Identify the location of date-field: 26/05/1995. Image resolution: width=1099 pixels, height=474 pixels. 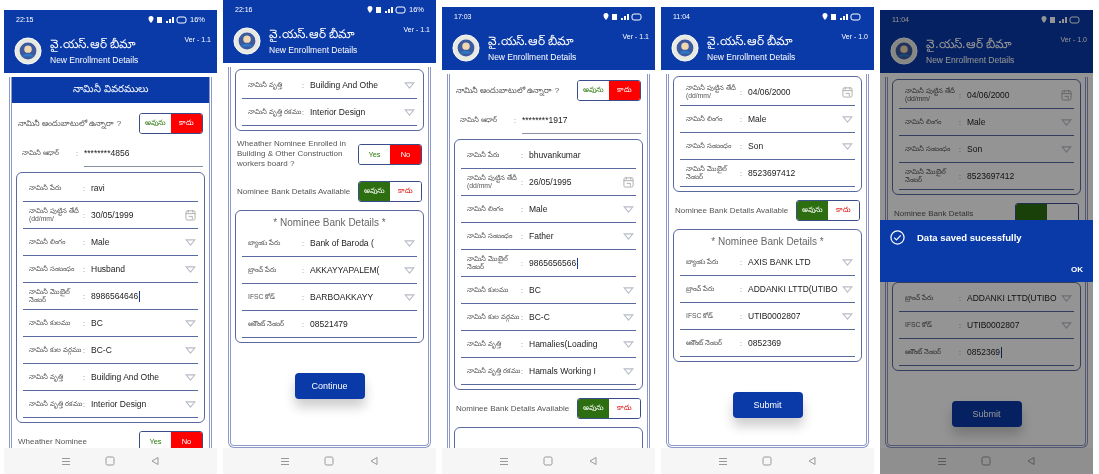
(581, 182).